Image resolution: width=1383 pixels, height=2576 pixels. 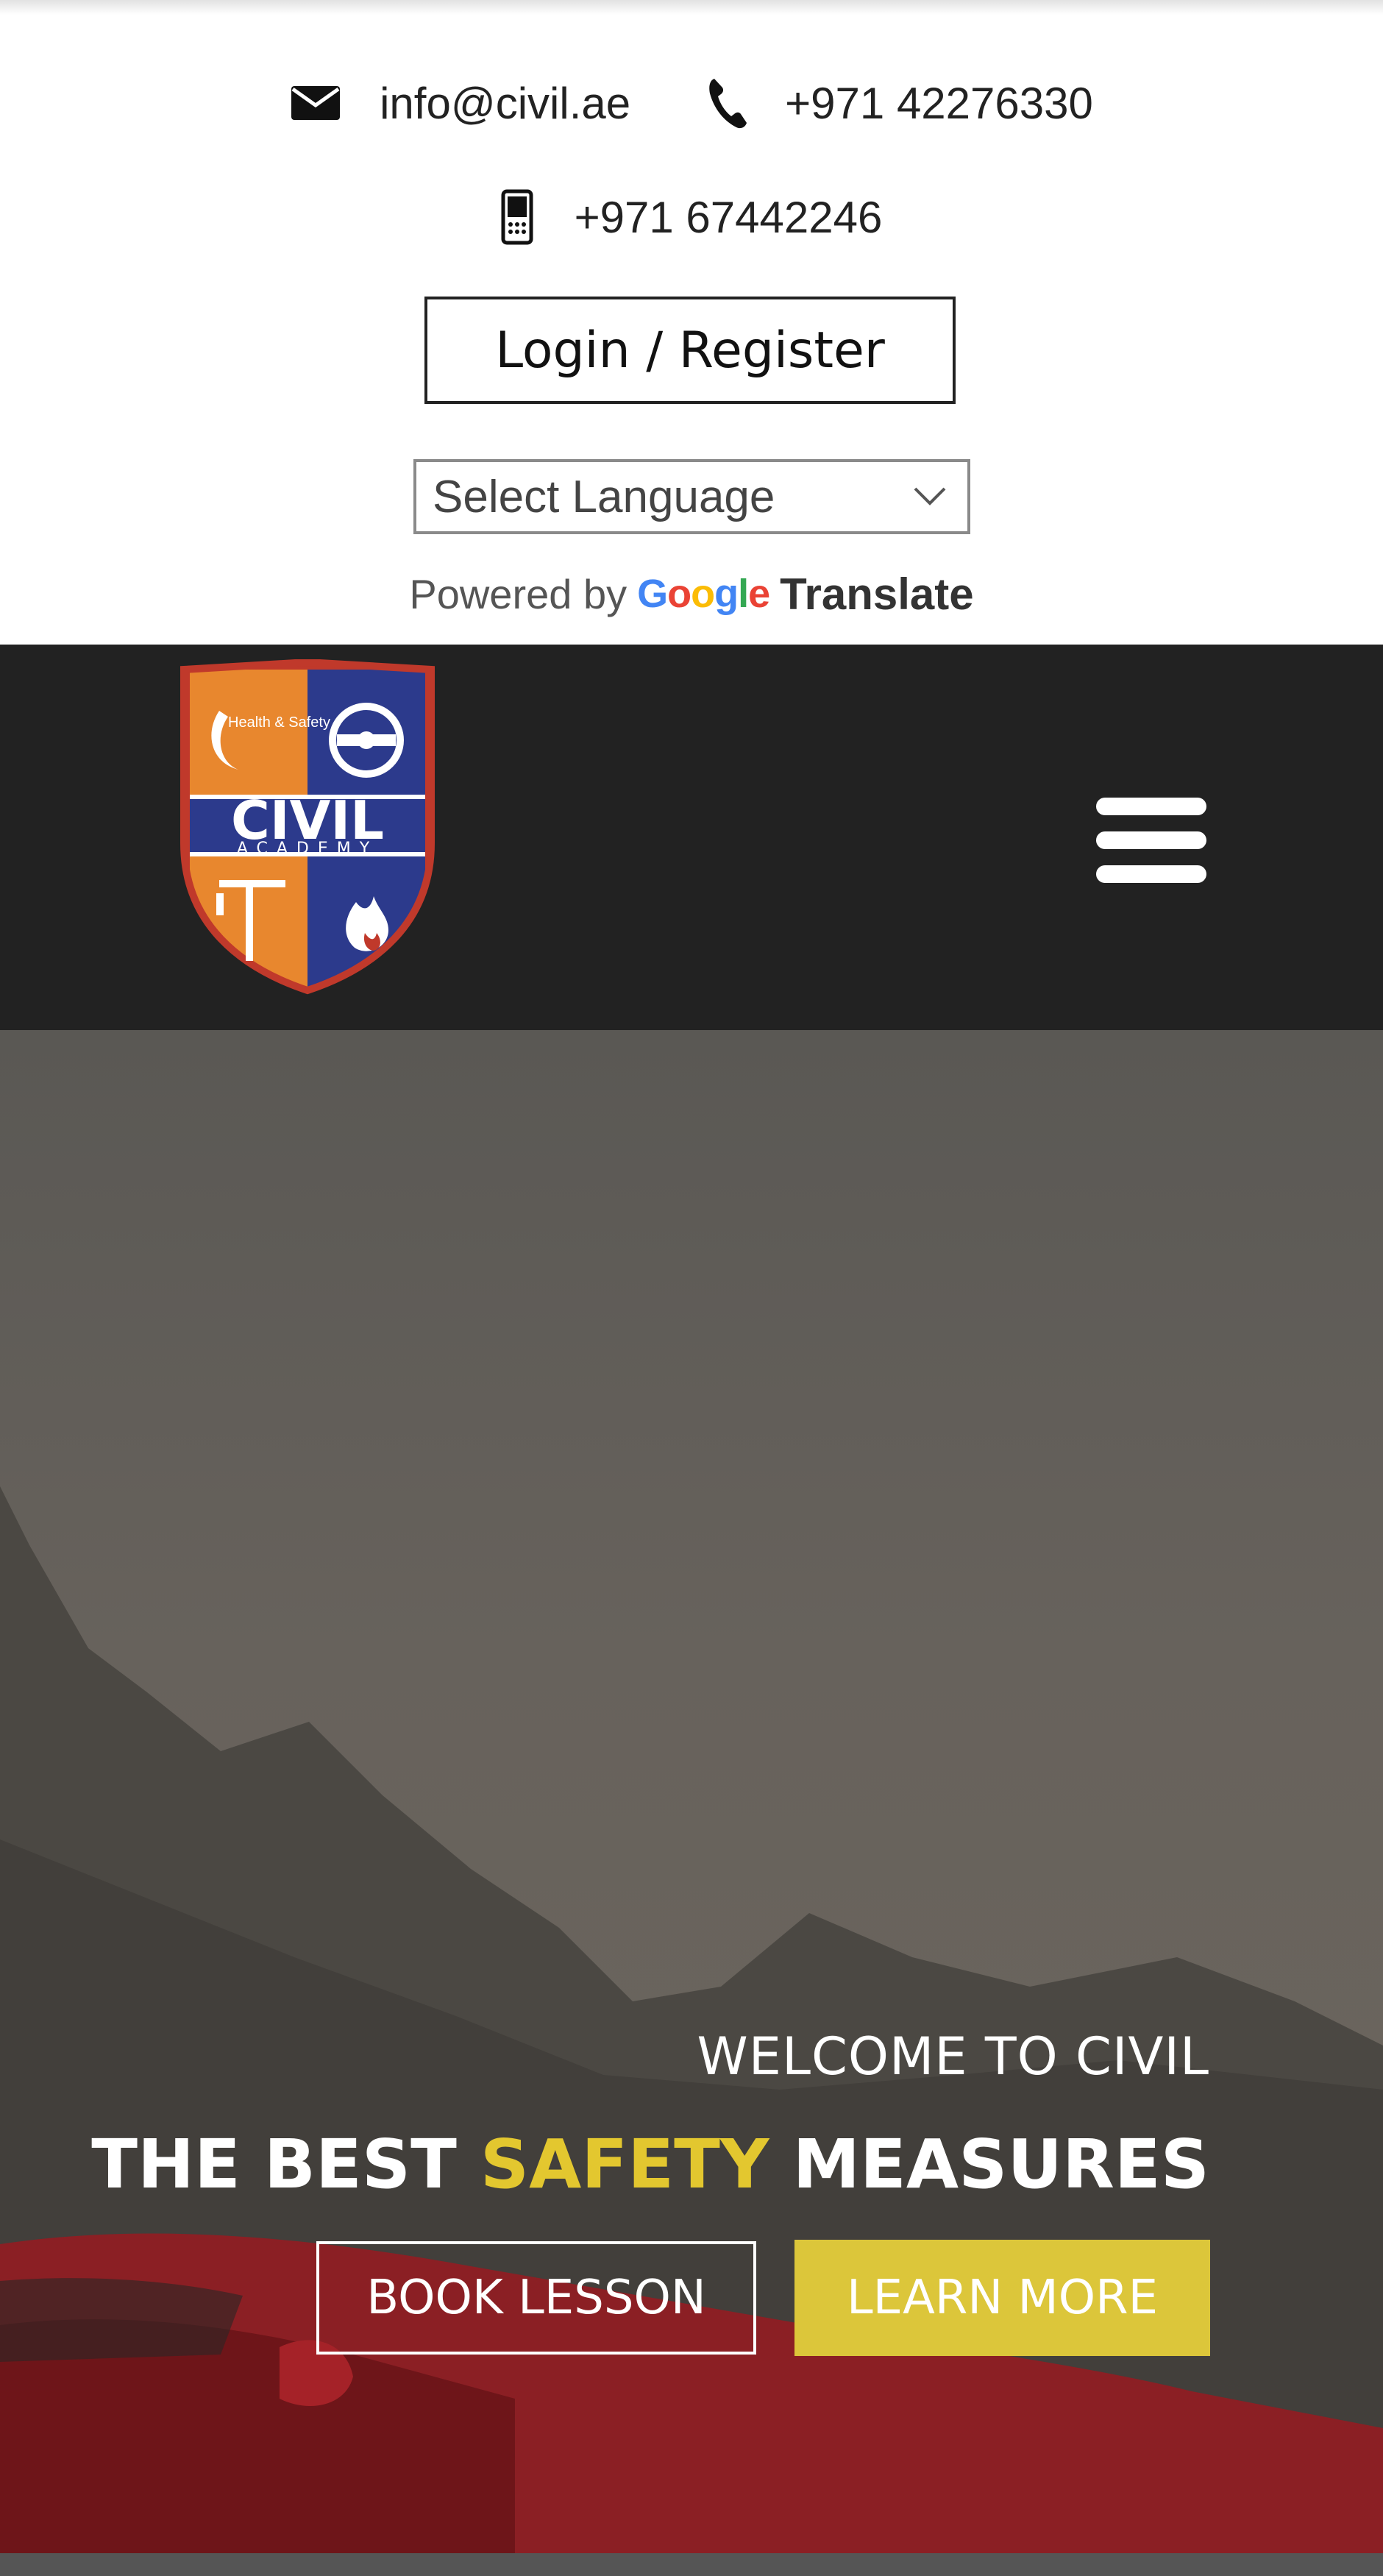 What do you see at coordinates (505, 103) in the screenshot?
I see `email-text: info@civil.ae` at bounding box center [505, 103].